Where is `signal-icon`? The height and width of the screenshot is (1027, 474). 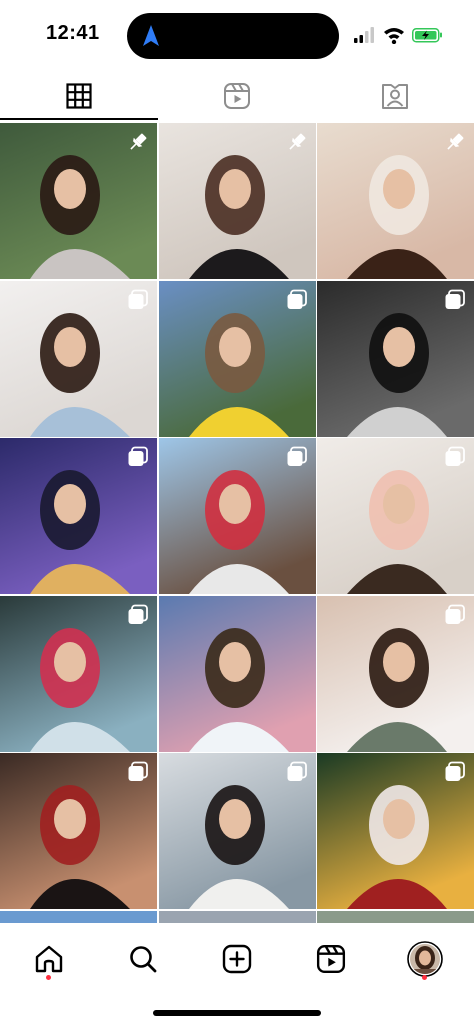
signal-icon is located at coordinates (364, 35).